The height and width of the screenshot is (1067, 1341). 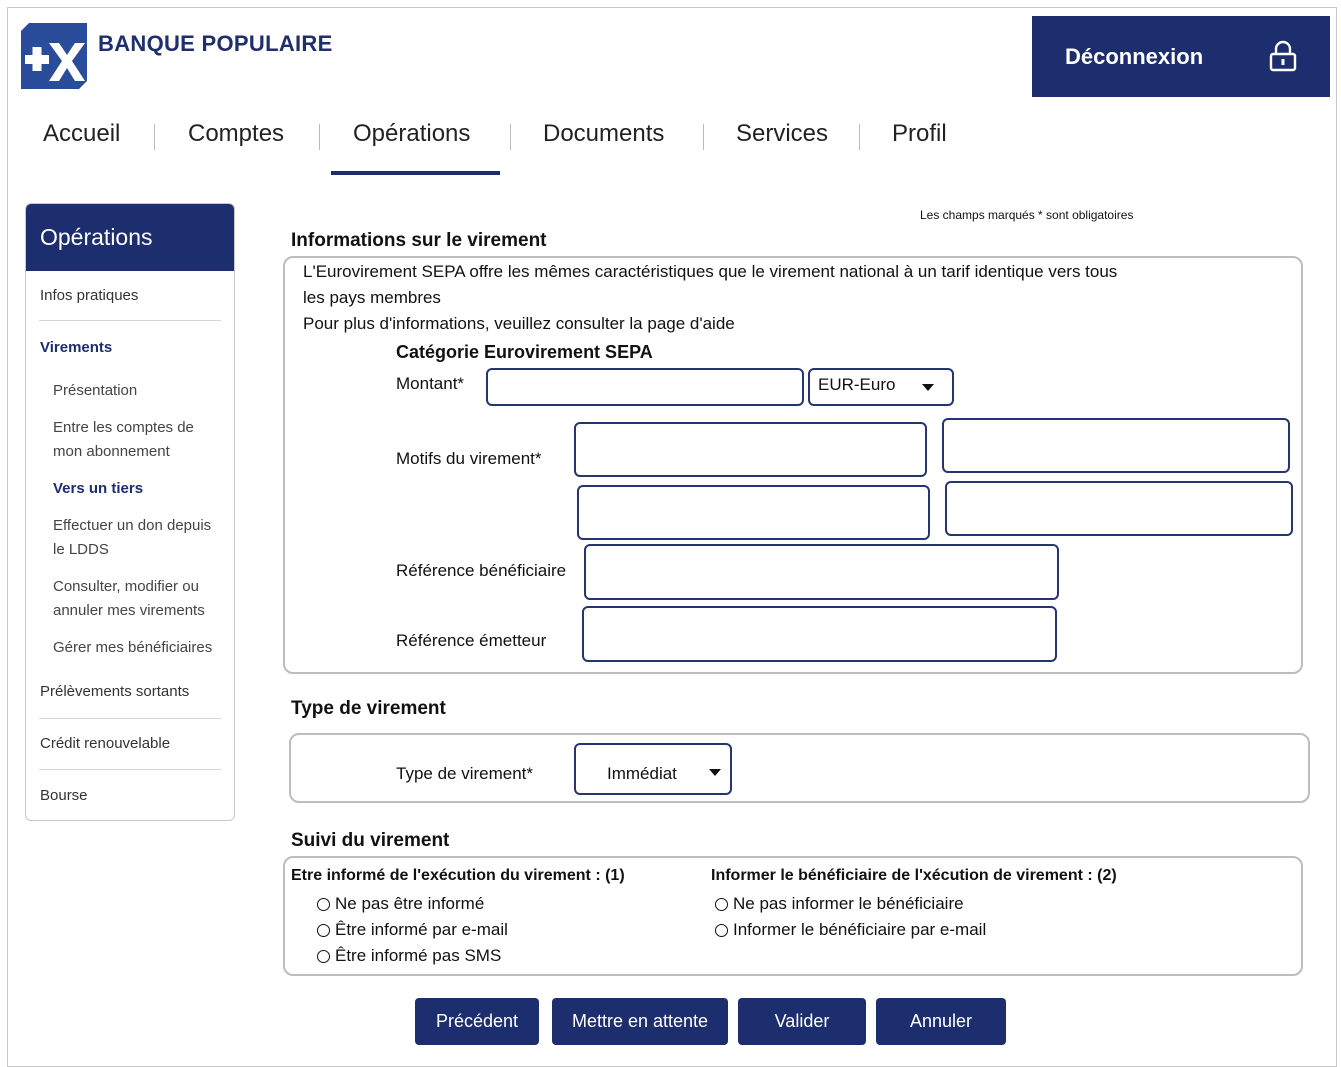 What do you see at coordinates (821, 572) in the screenshot?
I see `beneficiary-reference-input` at bounding box center [821, 572].